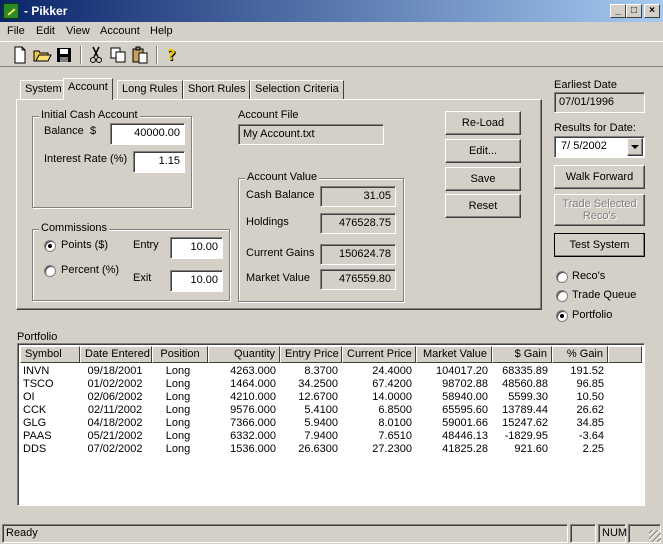 The width and height of the screenshot is (663, 544). Describe the element at coordinates (599, 102) in the screenshot. I see `earliest-date-field: 07/01/1996` at that location.